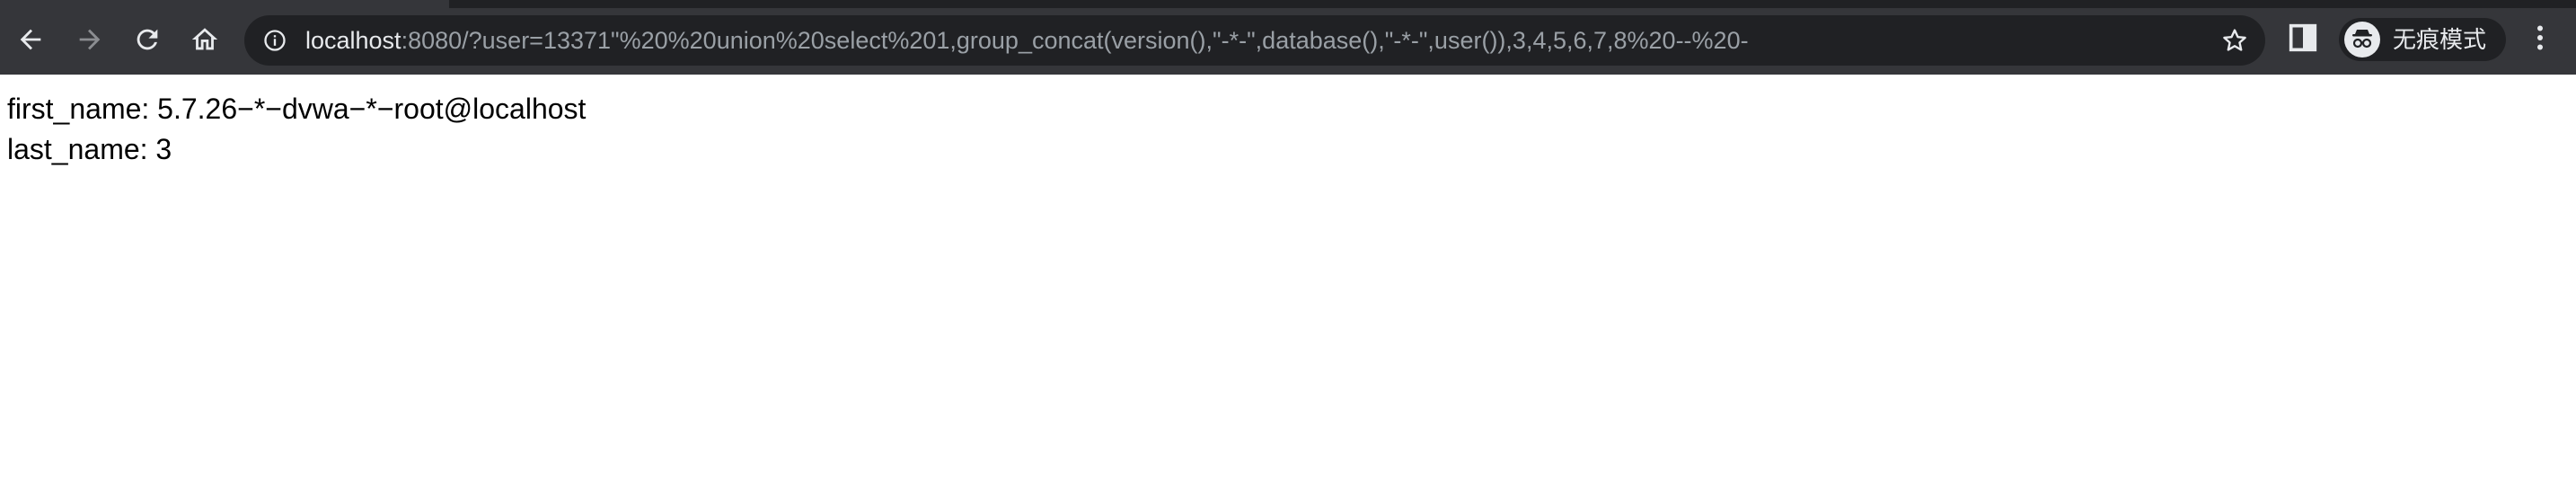 The image size is (2576, 496). I want to click on active-tab-edge, so click(224, 4).